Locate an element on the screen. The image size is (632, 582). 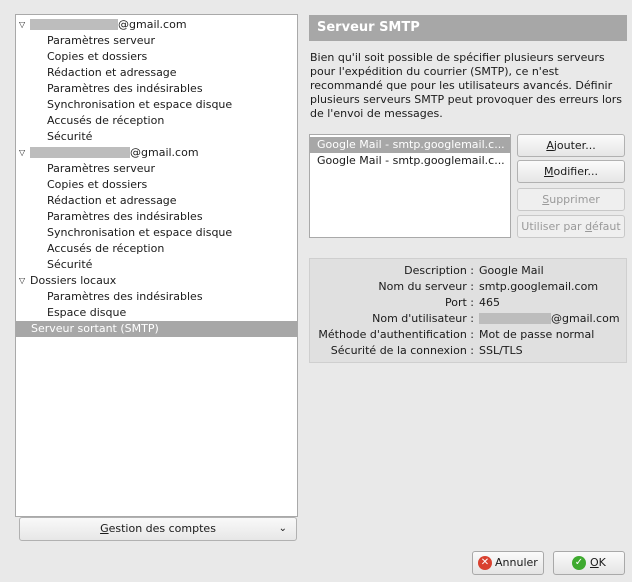
tree-item-disk-space: Espace disque is located at coordinates (156, 313).